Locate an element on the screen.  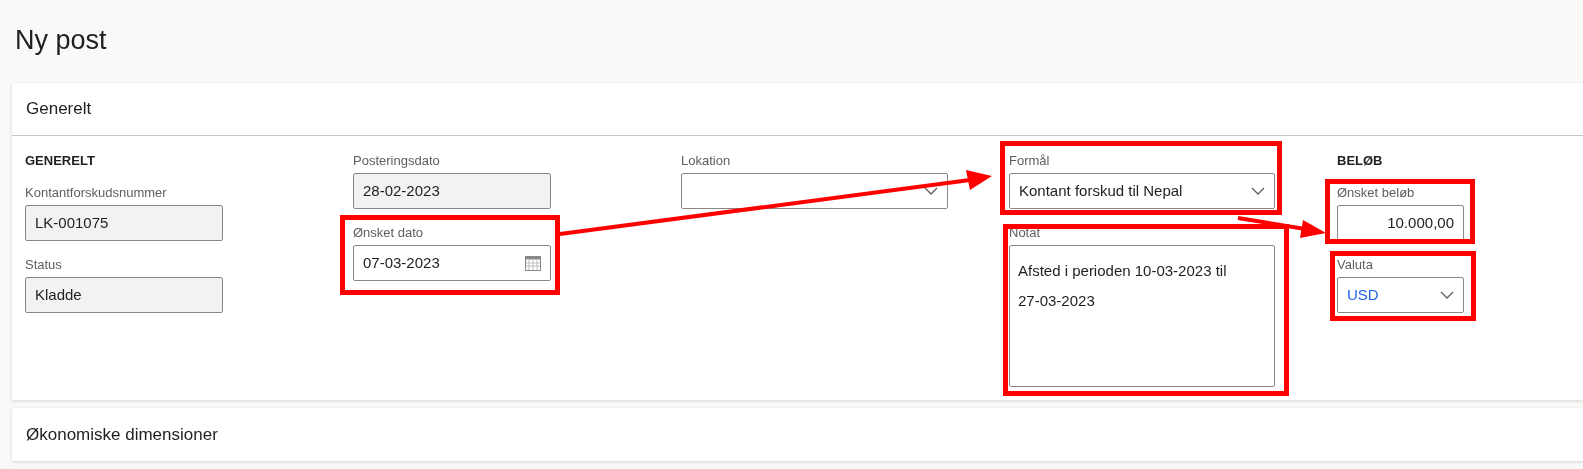
field-label: Status is located at coordinates (43, 265).